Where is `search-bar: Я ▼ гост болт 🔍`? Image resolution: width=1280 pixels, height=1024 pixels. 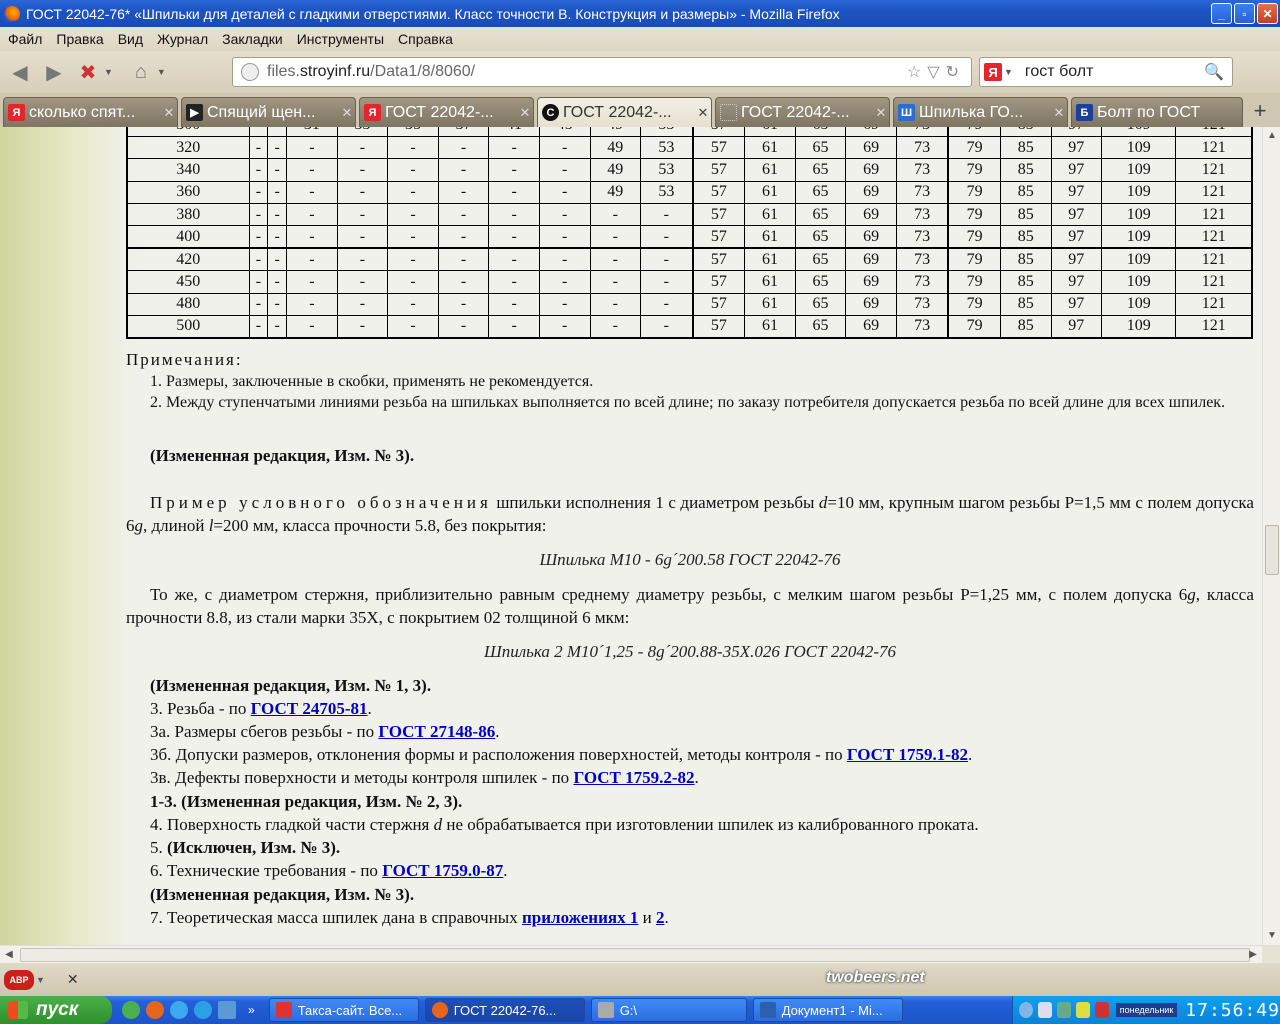
search-bar: Я ▼ гост болт 🔍 is located at coordinates (1106, 72).